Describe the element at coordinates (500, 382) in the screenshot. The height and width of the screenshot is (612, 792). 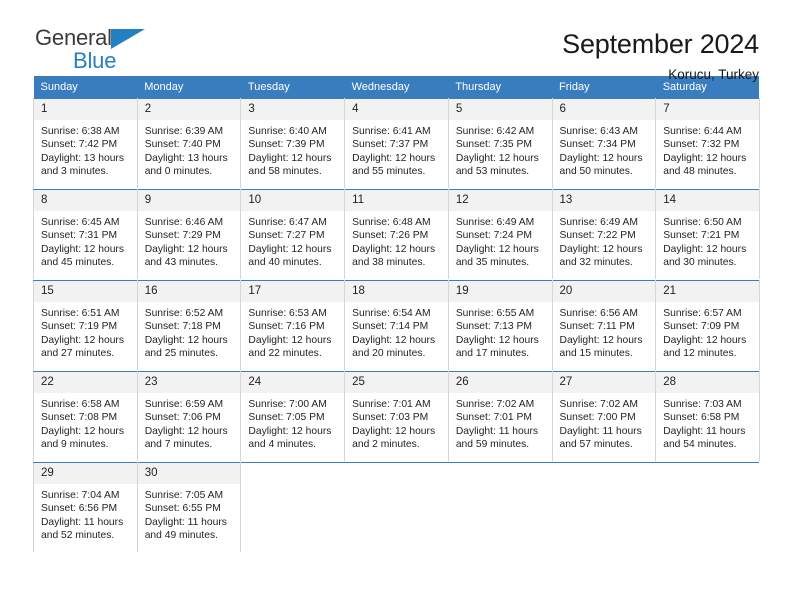
I see `day-number: 26` at that location.